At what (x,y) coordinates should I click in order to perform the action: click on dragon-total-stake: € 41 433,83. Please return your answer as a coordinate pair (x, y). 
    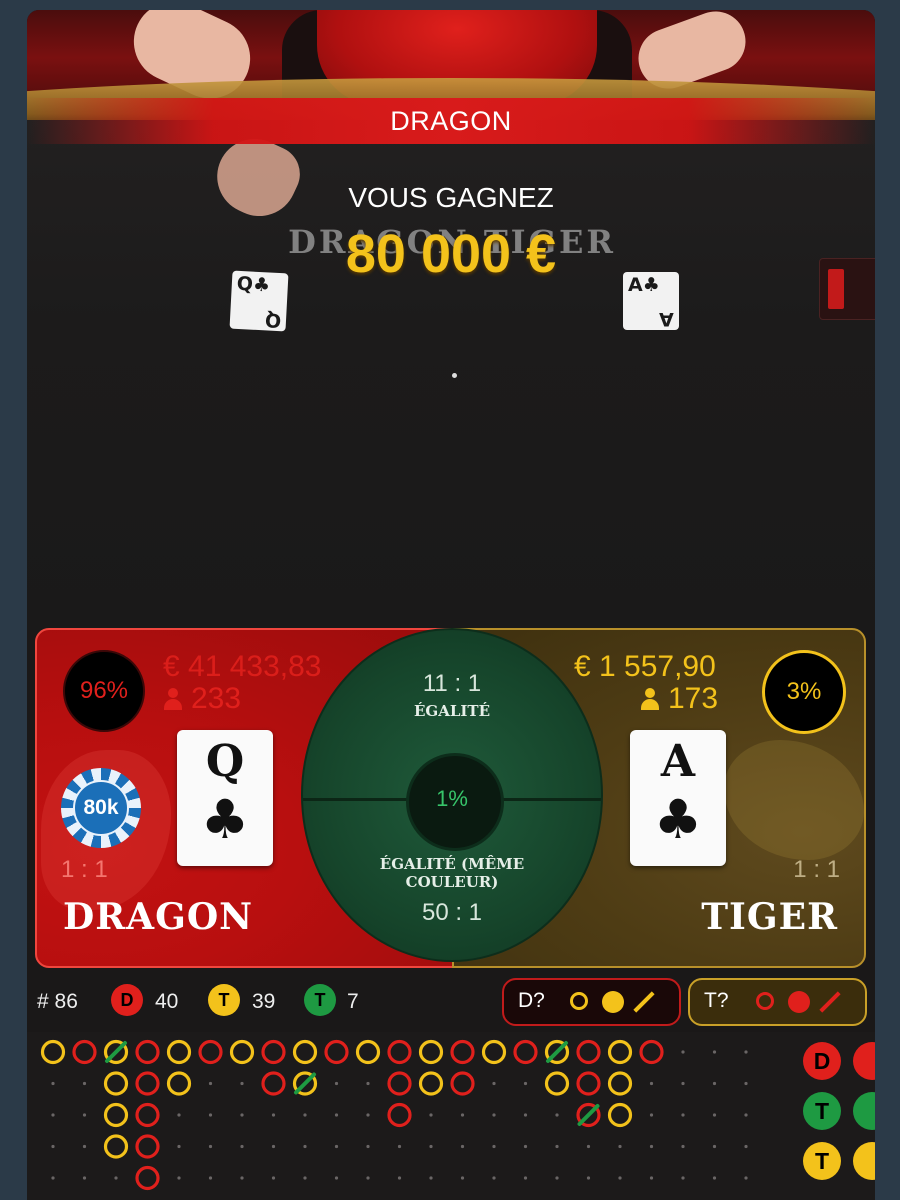
    Looking at the image, I should click on (242, 666).